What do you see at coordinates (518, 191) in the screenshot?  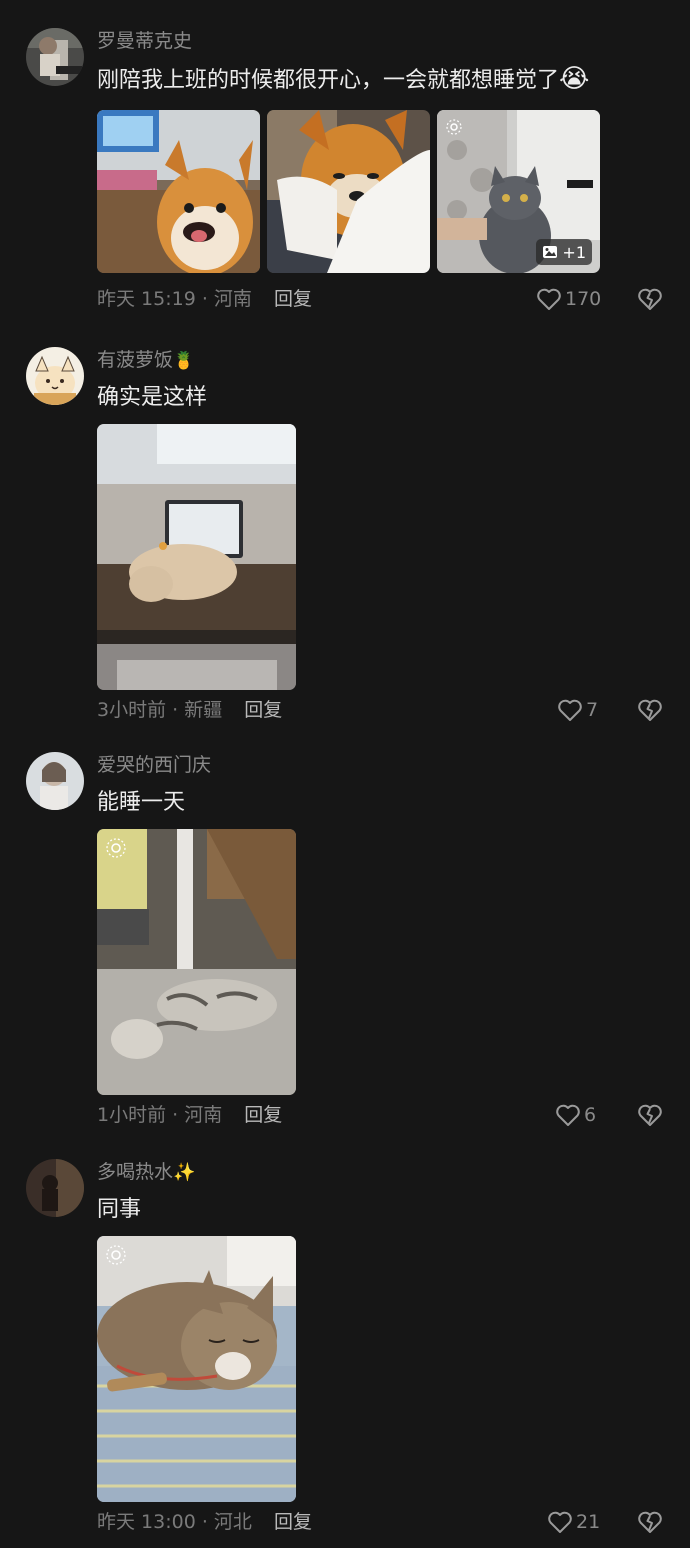 I see `comment-image: +1` at bounding box center [518, 191].